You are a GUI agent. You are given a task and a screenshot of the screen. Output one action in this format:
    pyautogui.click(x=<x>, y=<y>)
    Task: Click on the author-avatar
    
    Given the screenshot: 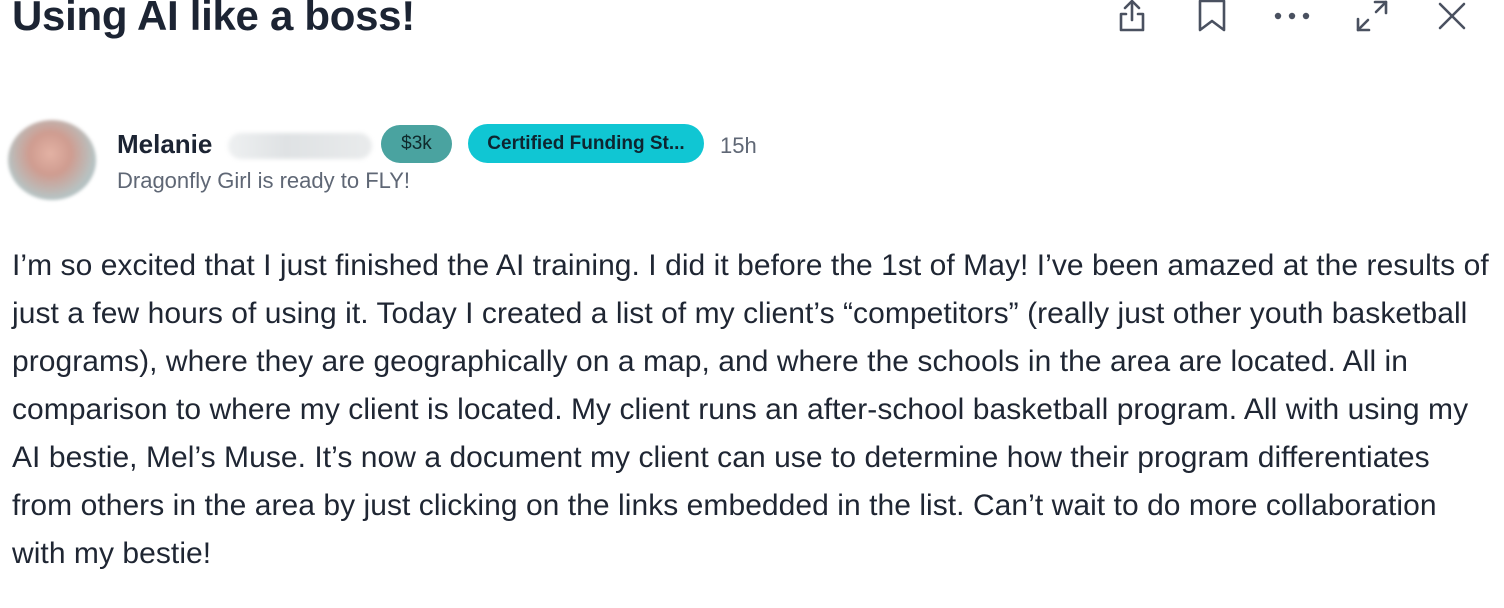 What is the action you would take?
    pyautogui.click(x=52, y=160)
    